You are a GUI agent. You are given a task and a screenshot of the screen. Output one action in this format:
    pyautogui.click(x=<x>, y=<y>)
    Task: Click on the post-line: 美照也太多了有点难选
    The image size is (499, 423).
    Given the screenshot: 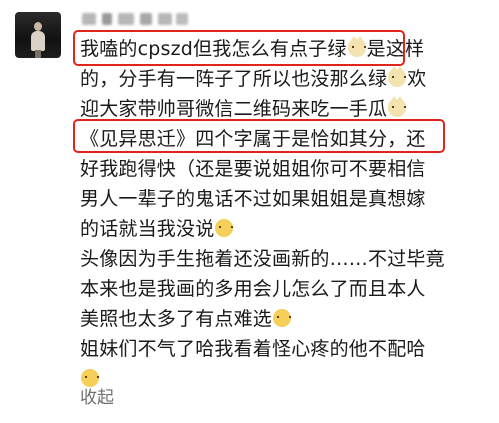 What is the action you would take?
    pyautogui.click(x=186, y=319)
    